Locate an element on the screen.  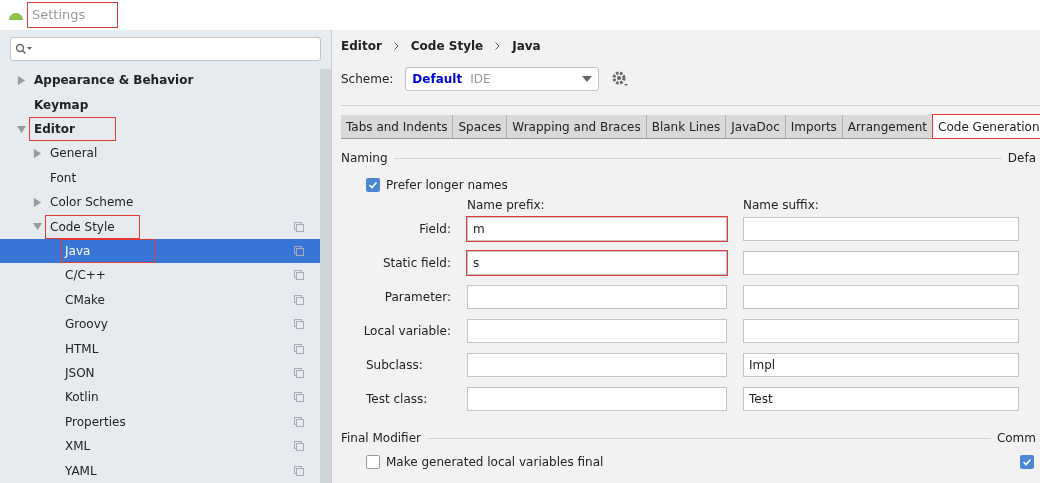
scrollbar is located at coordinates (325, 276).